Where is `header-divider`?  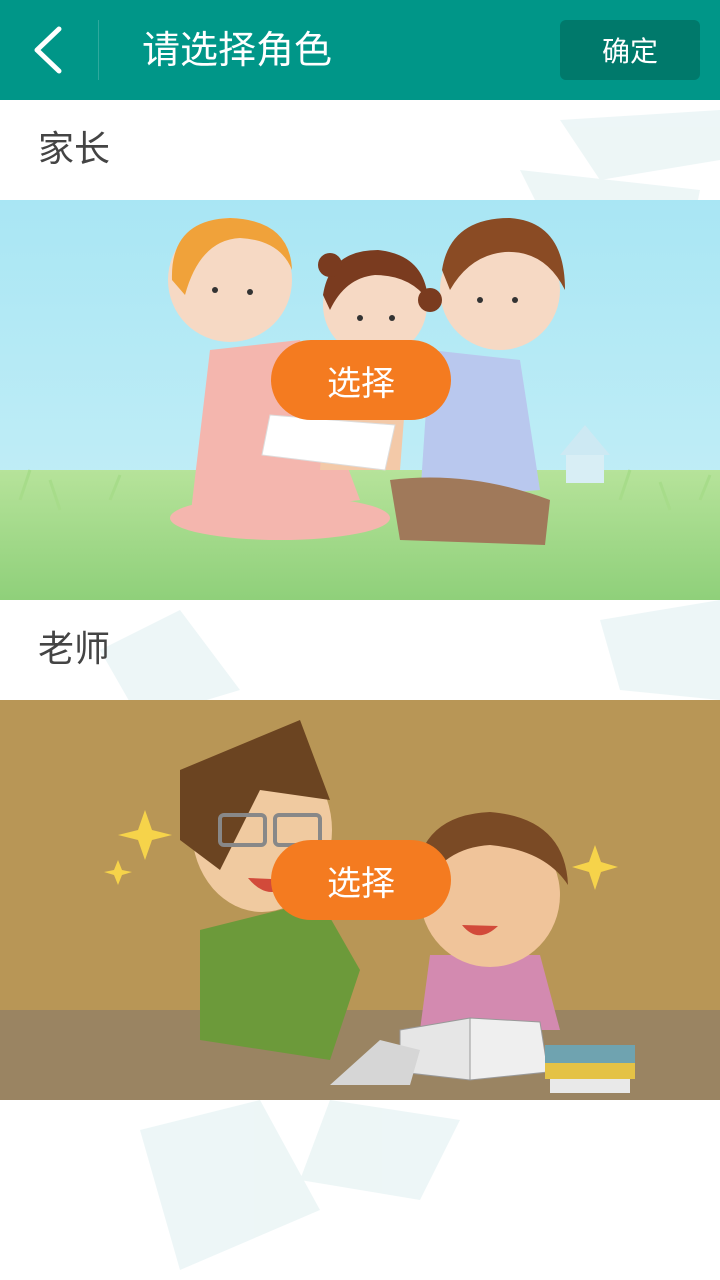
header-divider is located at coordinates (98, 50).